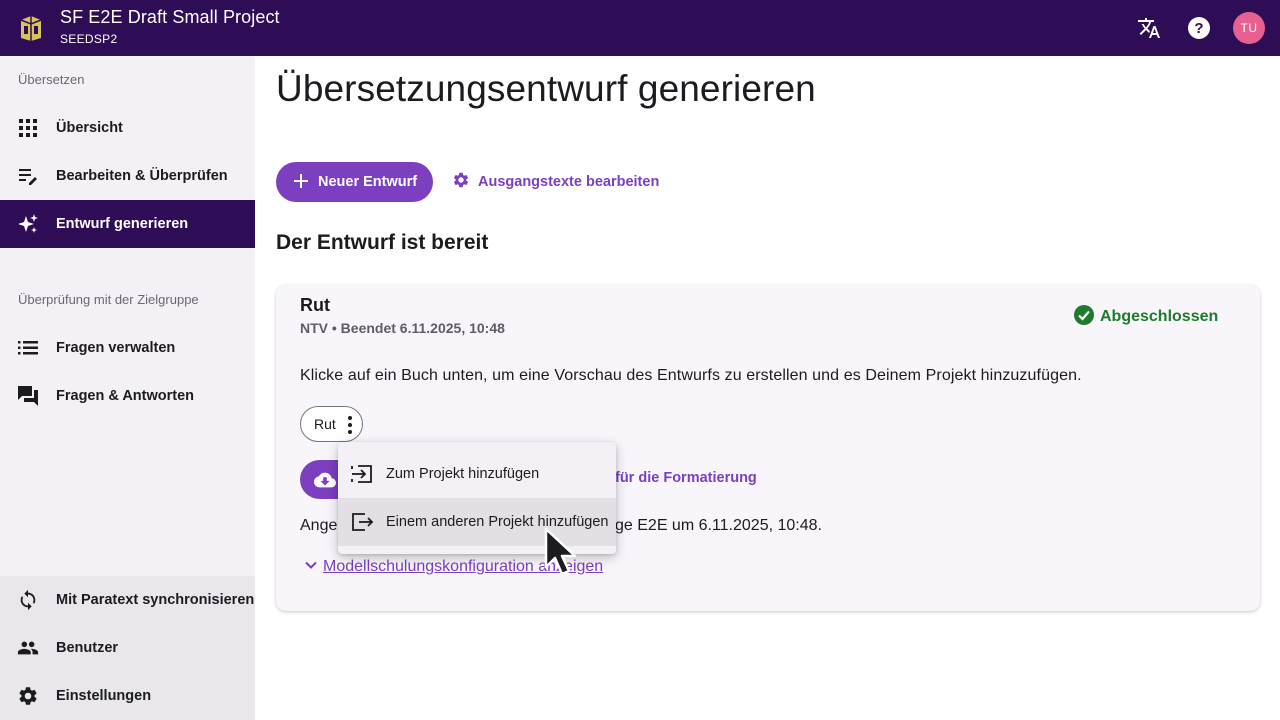 The image size is (1280, 720). What do you see at coordinates (325, 424) in the screenshot?
I see `book-chip-label: Rut` at bounding box center [325, 424].